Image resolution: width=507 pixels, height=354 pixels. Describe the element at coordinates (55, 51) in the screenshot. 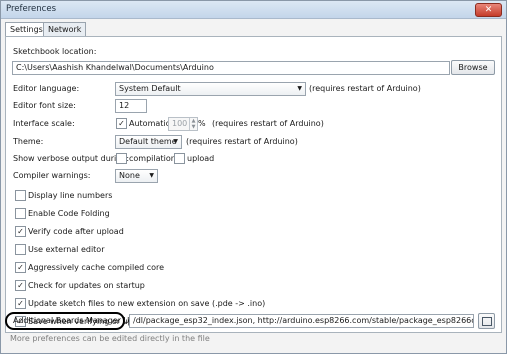

I see `sketchbook-label: Sketchbook location:` at that location.